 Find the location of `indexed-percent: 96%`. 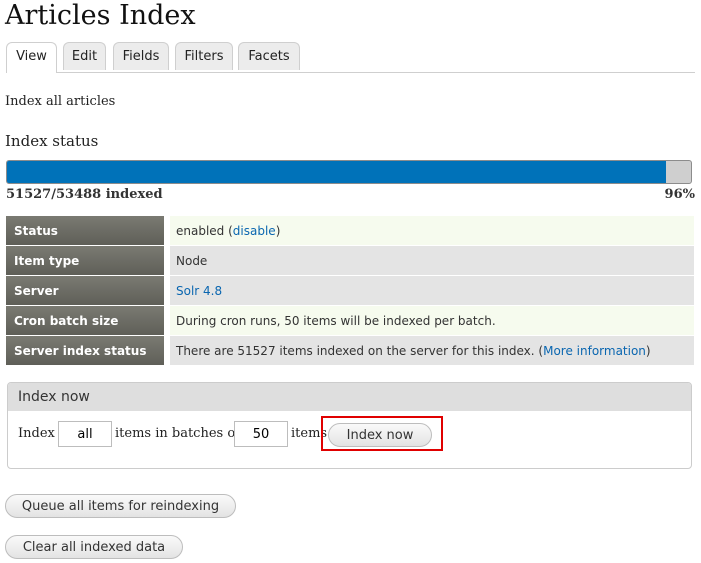

indexed-percent: 96% is located at coordinates (679, 194).